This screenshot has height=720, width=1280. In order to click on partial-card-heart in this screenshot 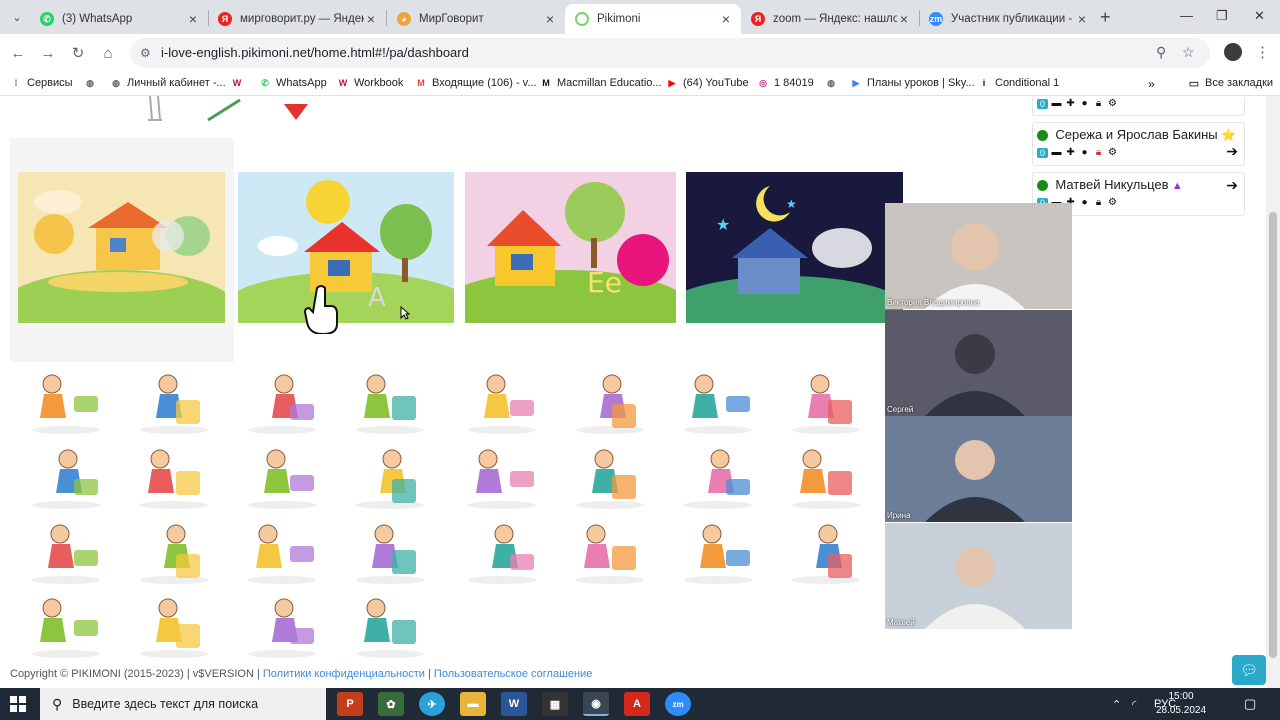, I will do `click(296, 110)`.